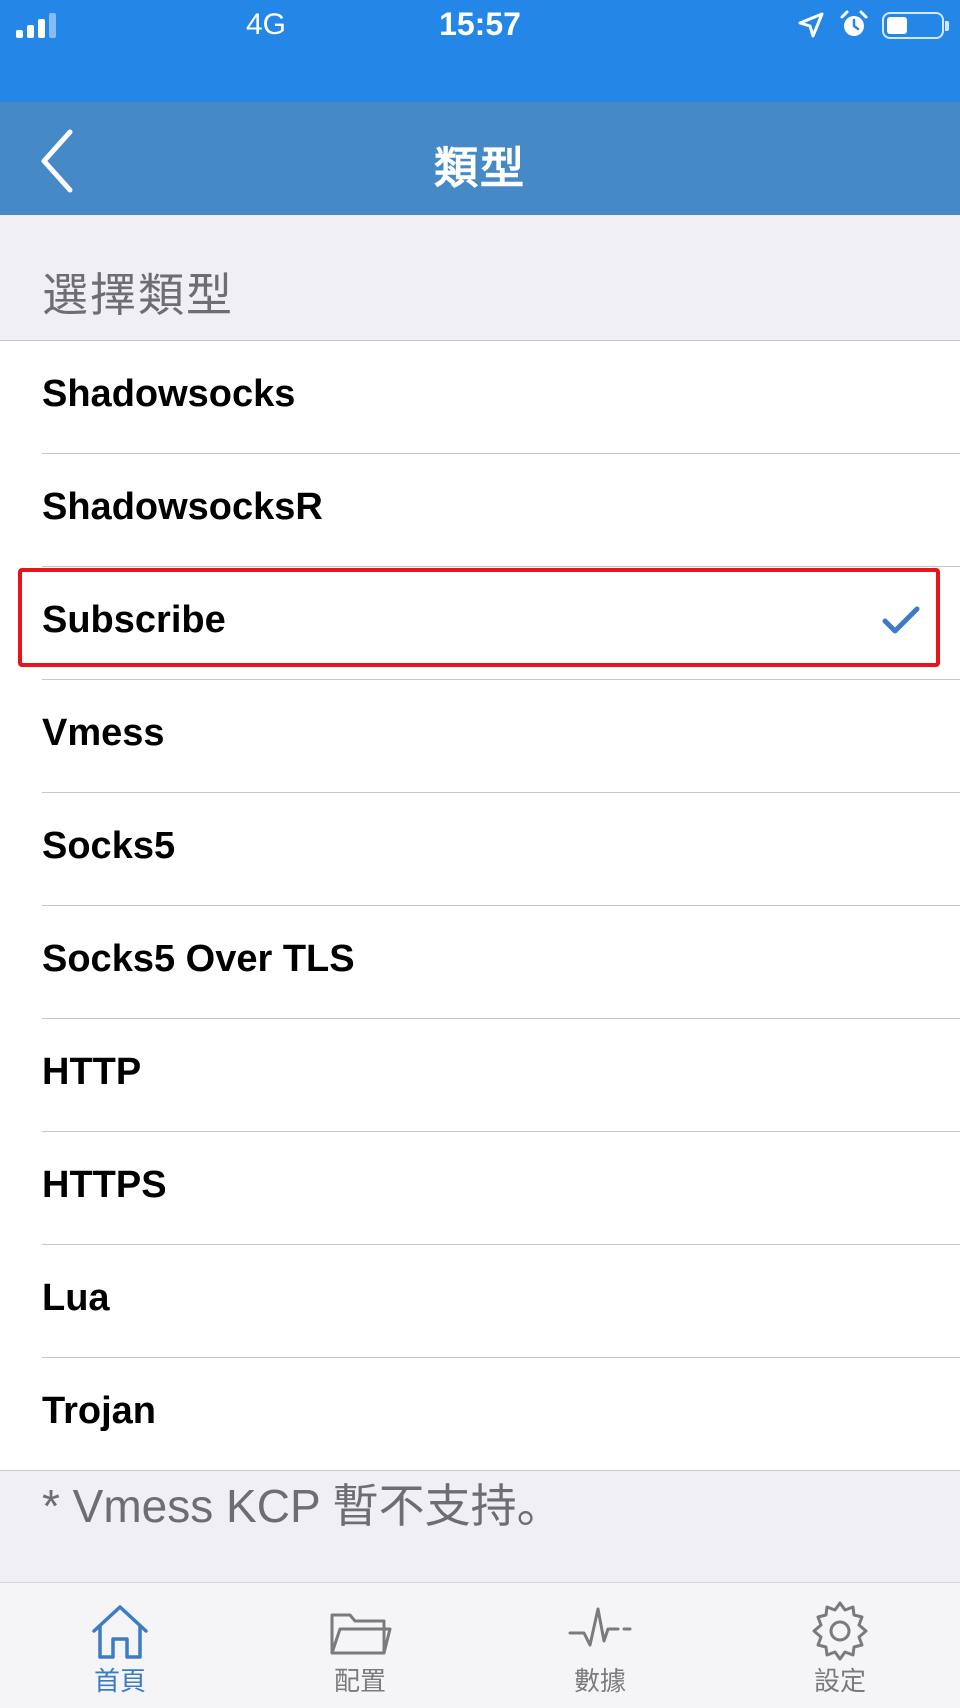 This screenshot has height=1708, width=960. What do you see at coordinates (134, 620) in the screenshot?
I see `type-option-label: Subscribe` at bounding box center [134, 620].